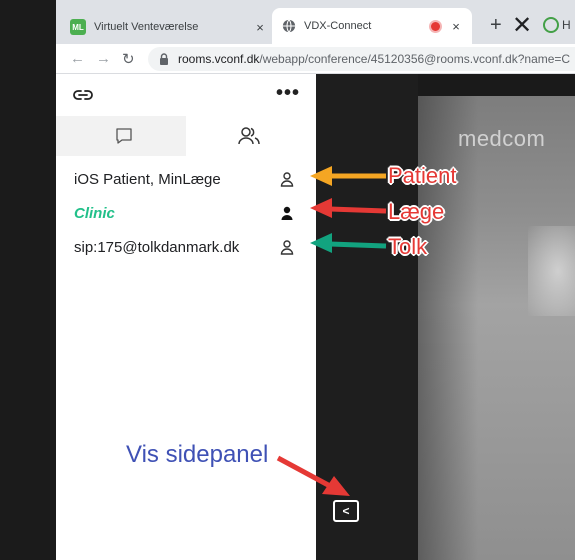  Describe the element at coordinates (77, 58) in the screenshot. I see `back-arrow-icon: ←` at that location.